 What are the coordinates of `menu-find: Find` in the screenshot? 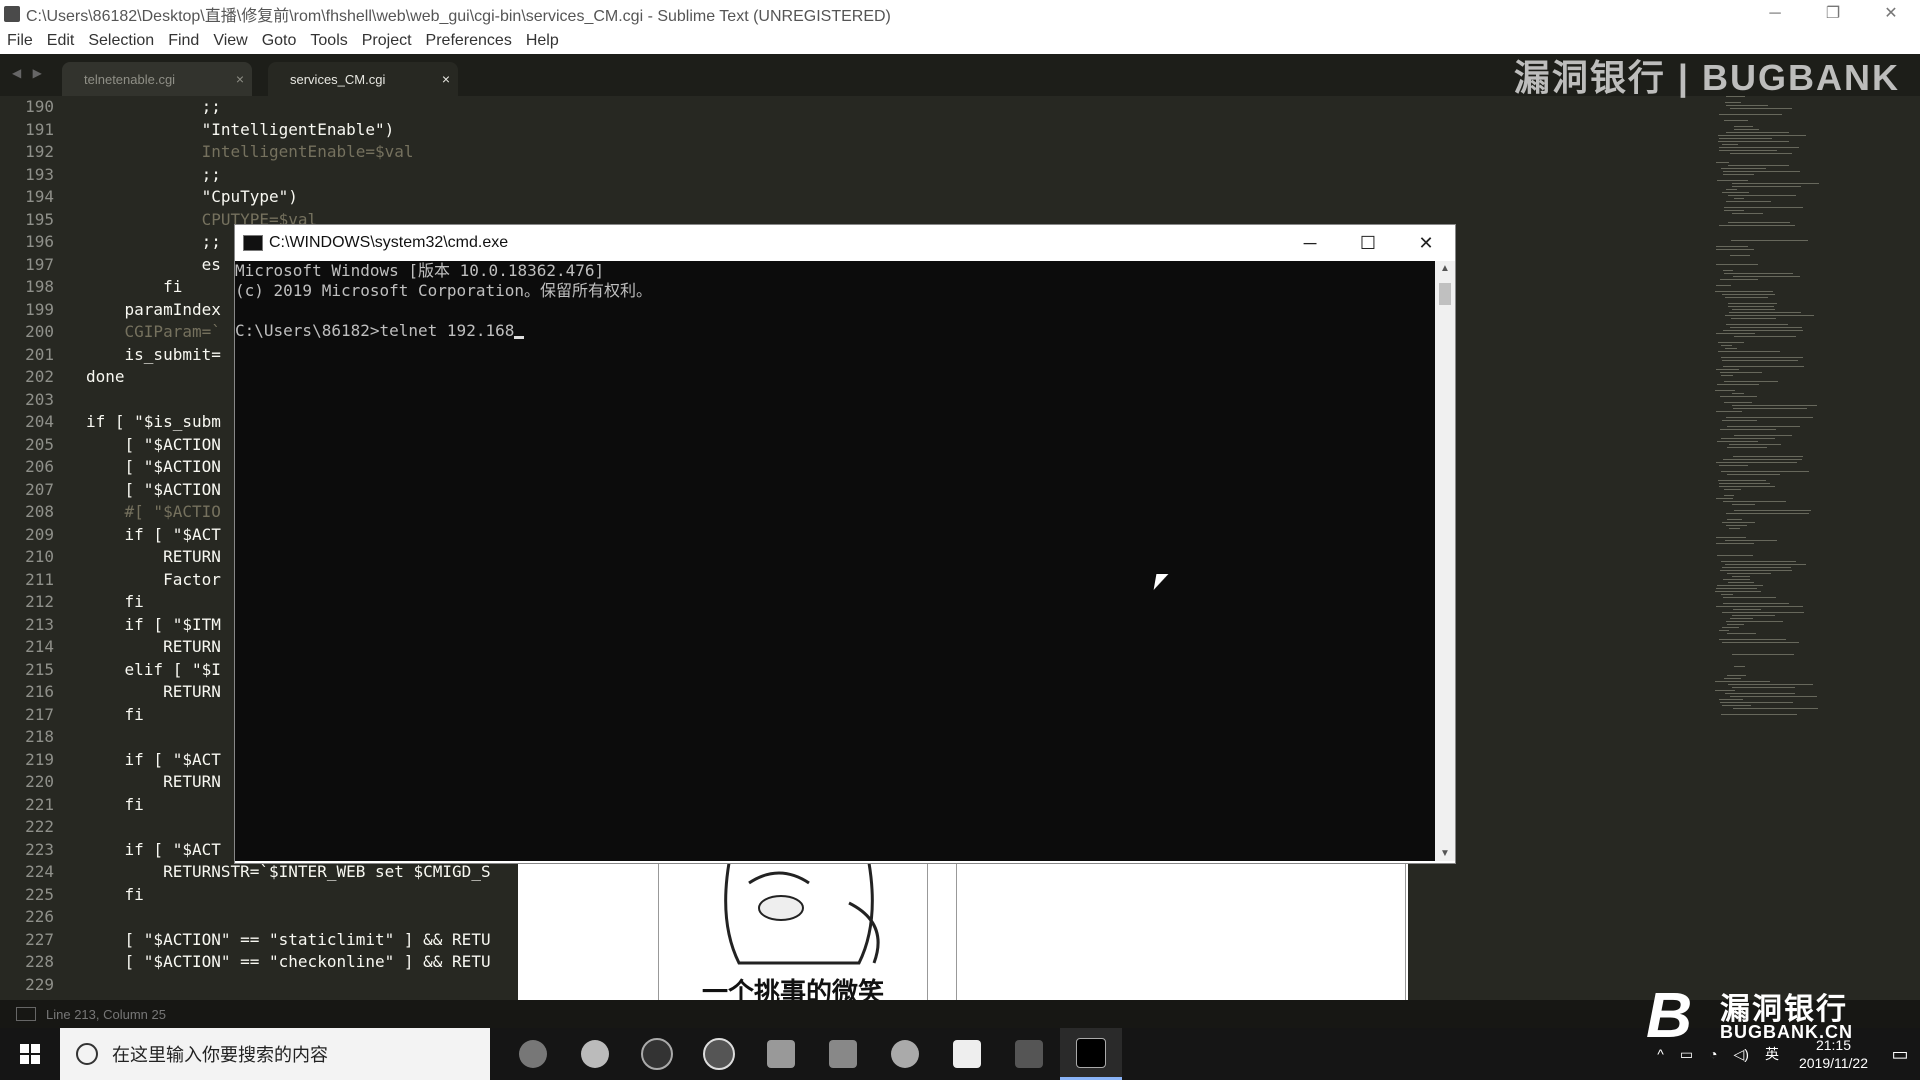 It's located at (183, 41).